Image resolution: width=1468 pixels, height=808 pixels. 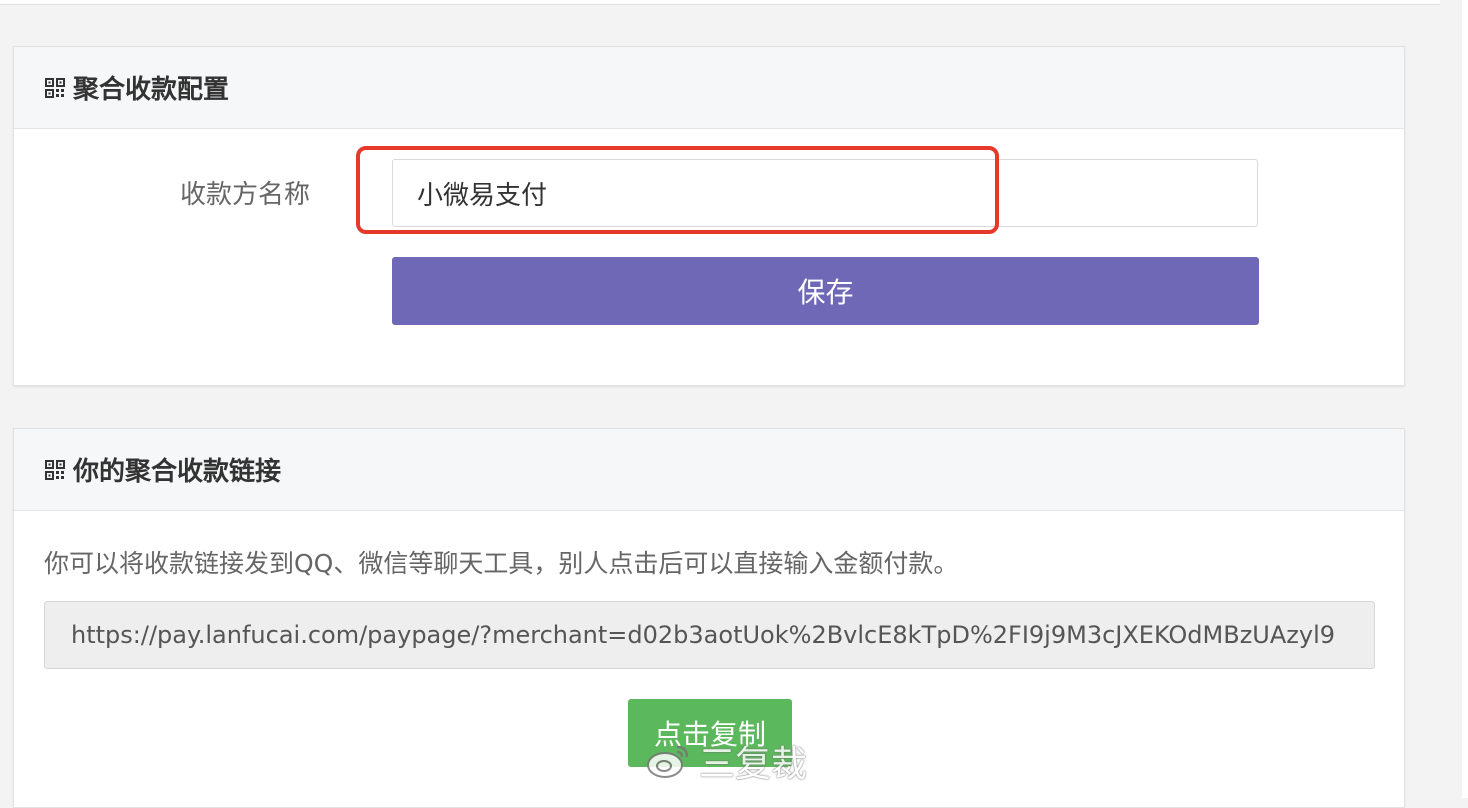 What do you see at coordinates (177, 472) in the screenshot?
I see `link-panel-title: 你的聚合收款链接` at bounding box center [177, 472].